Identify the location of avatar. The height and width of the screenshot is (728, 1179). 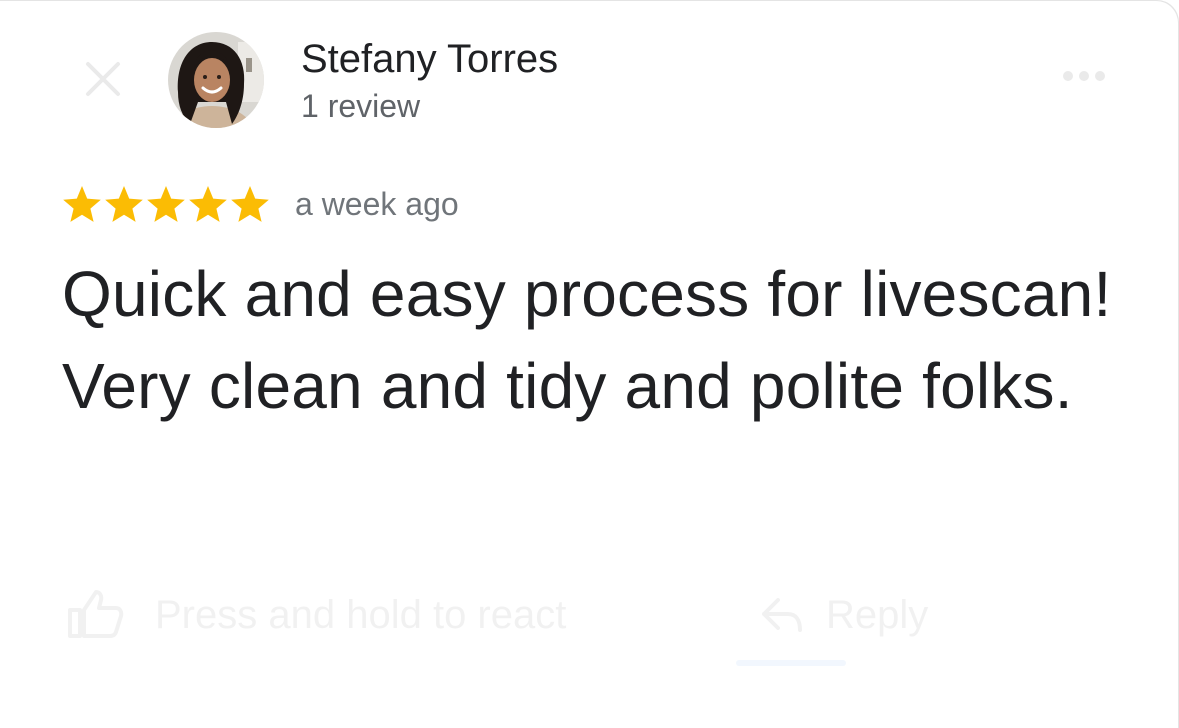
(216, 80).